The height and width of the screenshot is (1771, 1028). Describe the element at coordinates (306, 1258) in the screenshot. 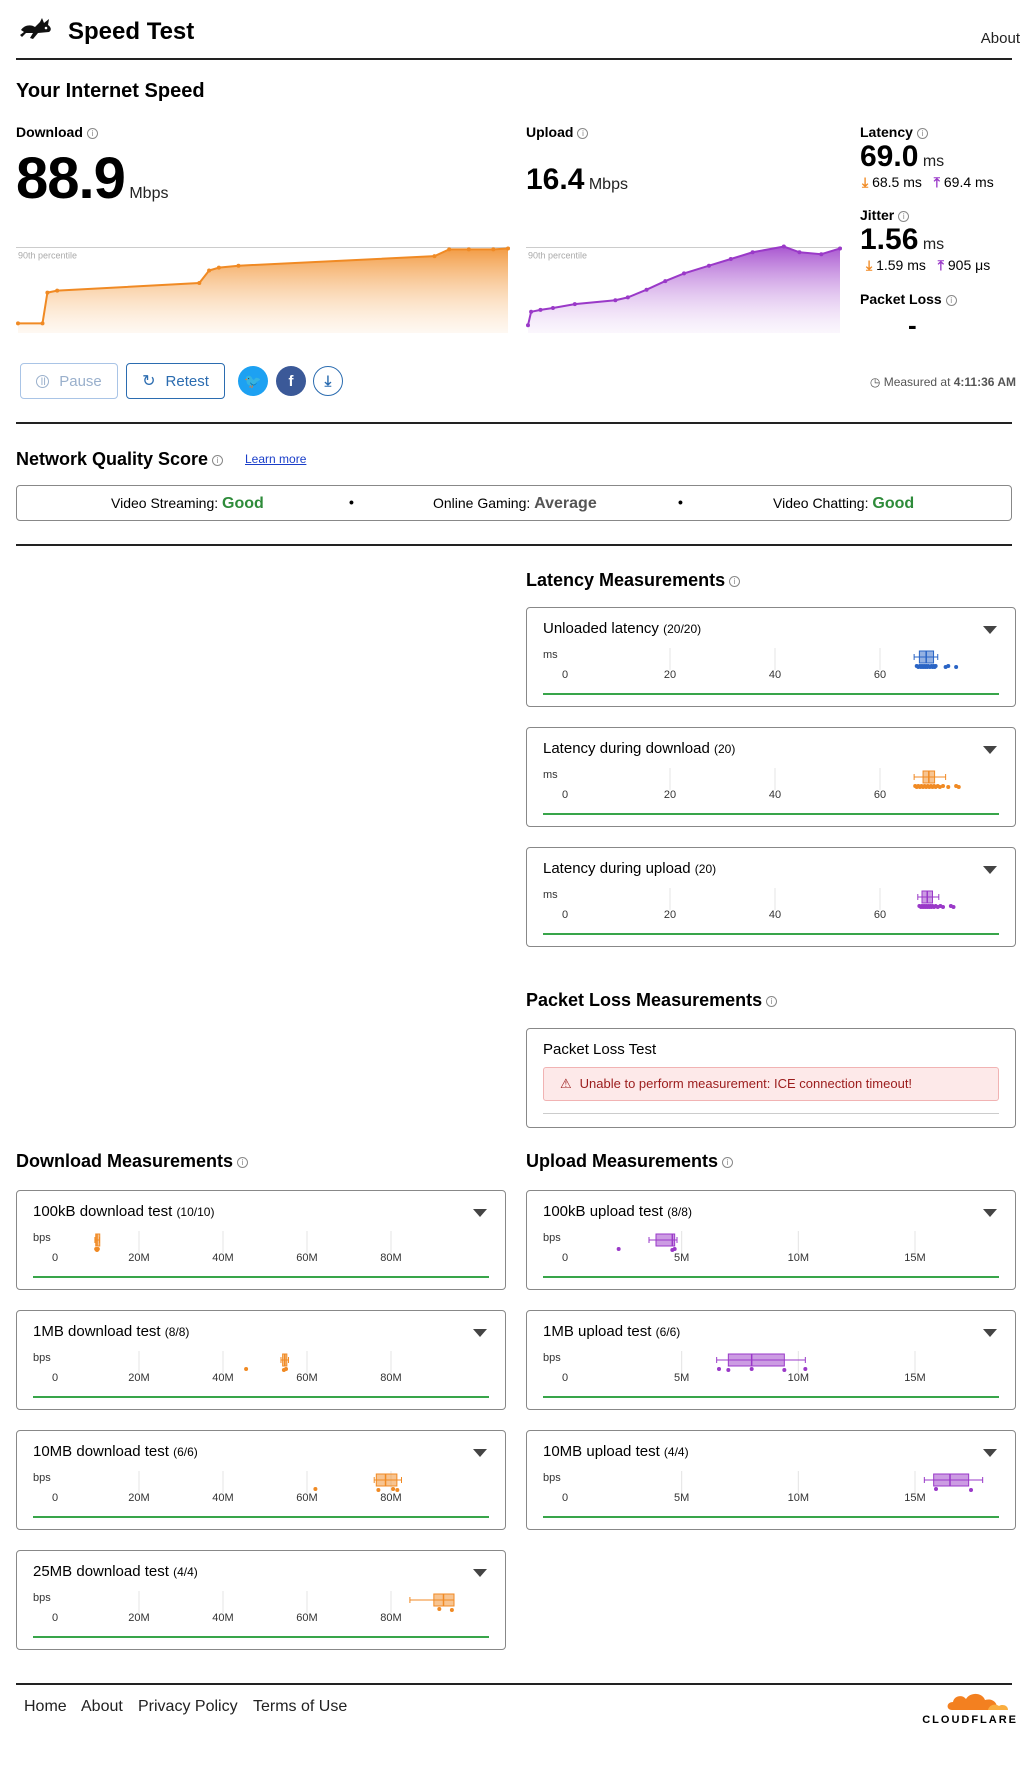

I see `tick-label: 60M` at that location.